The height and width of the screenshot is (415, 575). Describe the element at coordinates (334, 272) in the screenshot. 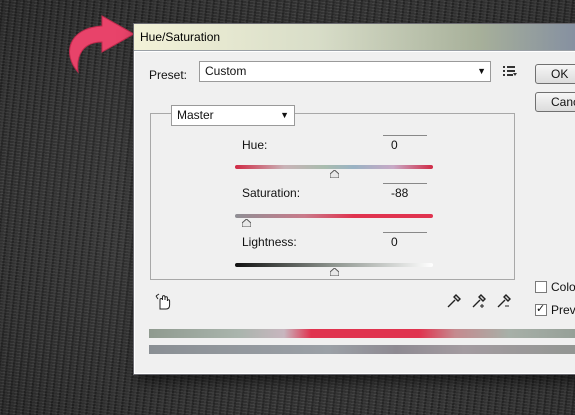

I see `lightness-slider-thumb` at that location.